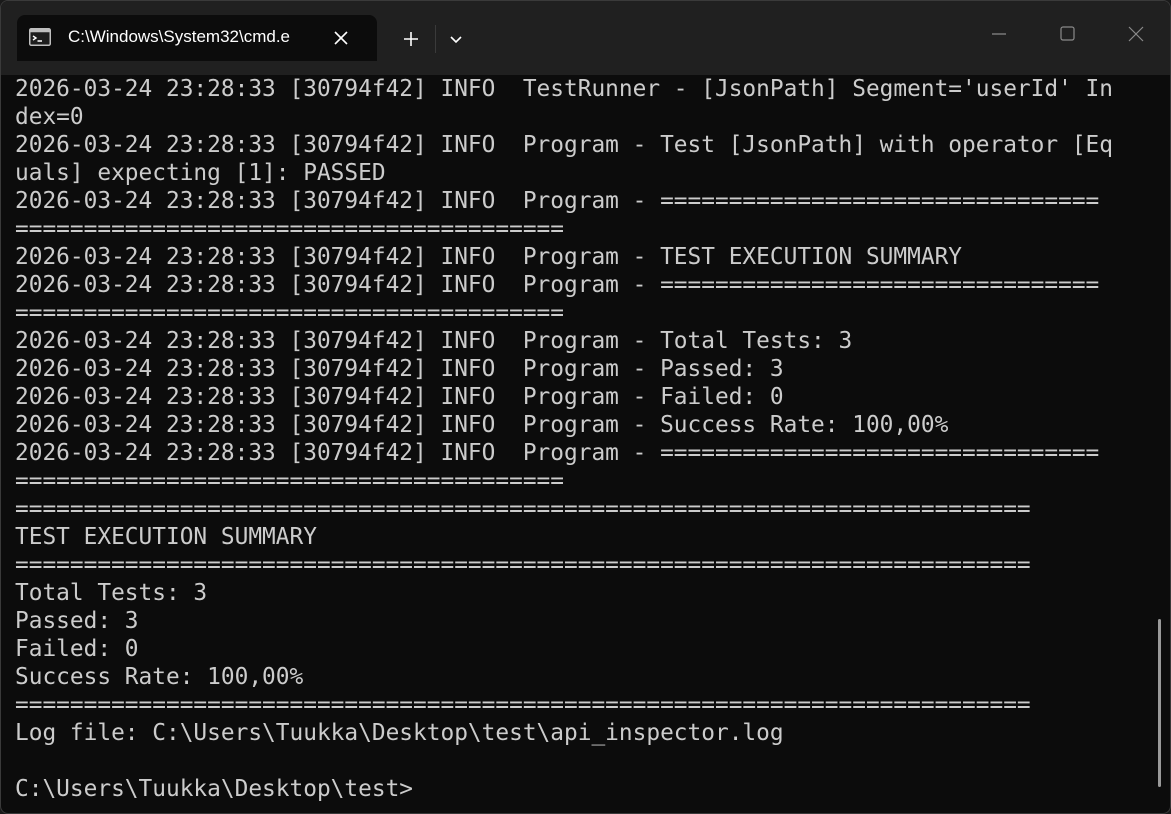  Describe the element at coordinates (111, 593) in the screenshot. I see `terminal-line: Total Tests: 3` at that location.